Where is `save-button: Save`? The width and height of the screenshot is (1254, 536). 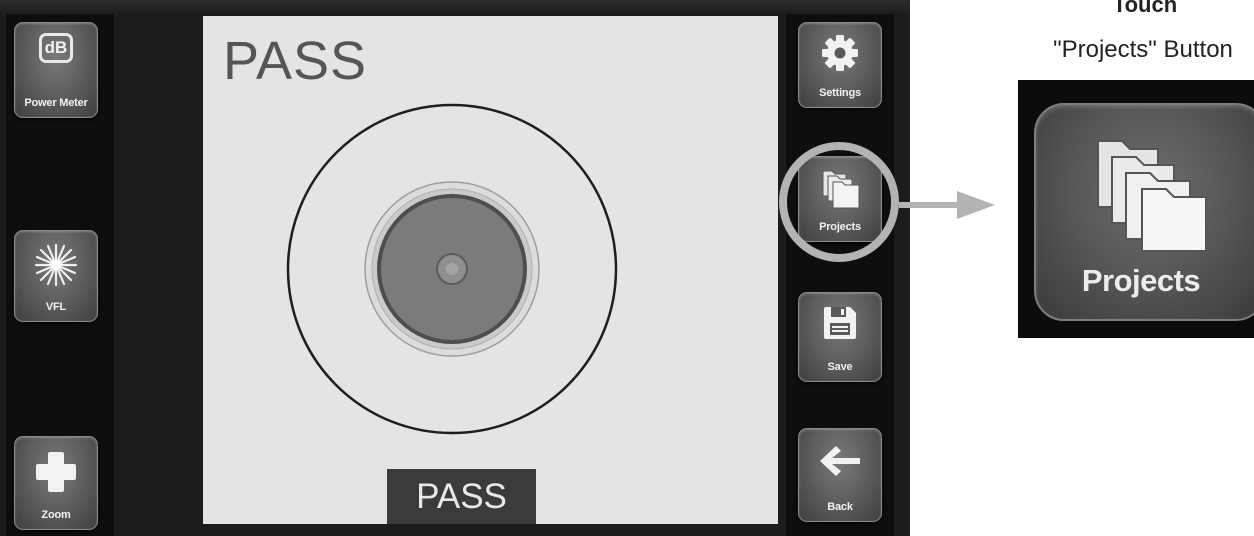
save-button: Save is located at coordinates (840, 337).